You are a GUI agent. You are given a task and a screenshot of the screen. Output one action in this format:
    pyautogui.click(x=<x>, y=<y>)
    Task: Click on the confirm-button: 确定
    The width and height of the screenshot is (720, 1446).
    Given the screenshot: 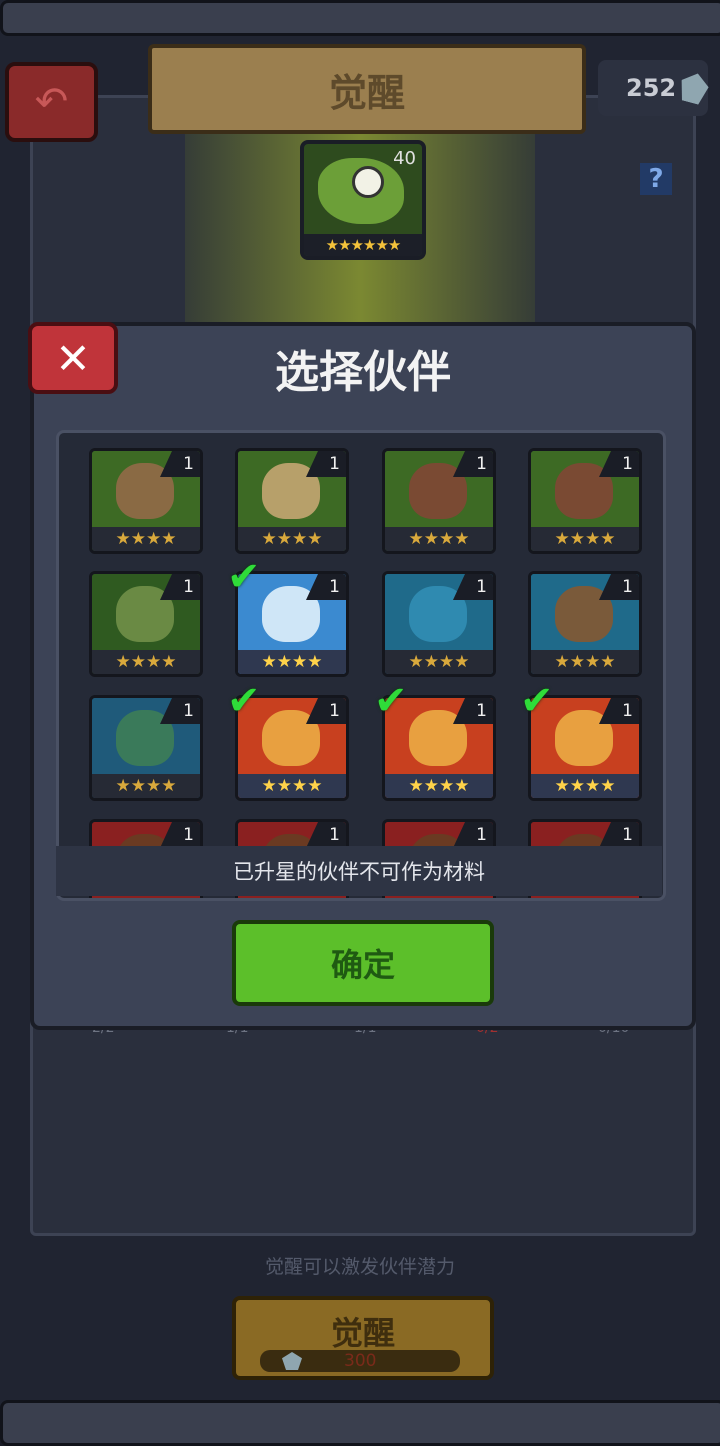 What is the action you would take?
    pyautogui.click(x=363, y=963)
    